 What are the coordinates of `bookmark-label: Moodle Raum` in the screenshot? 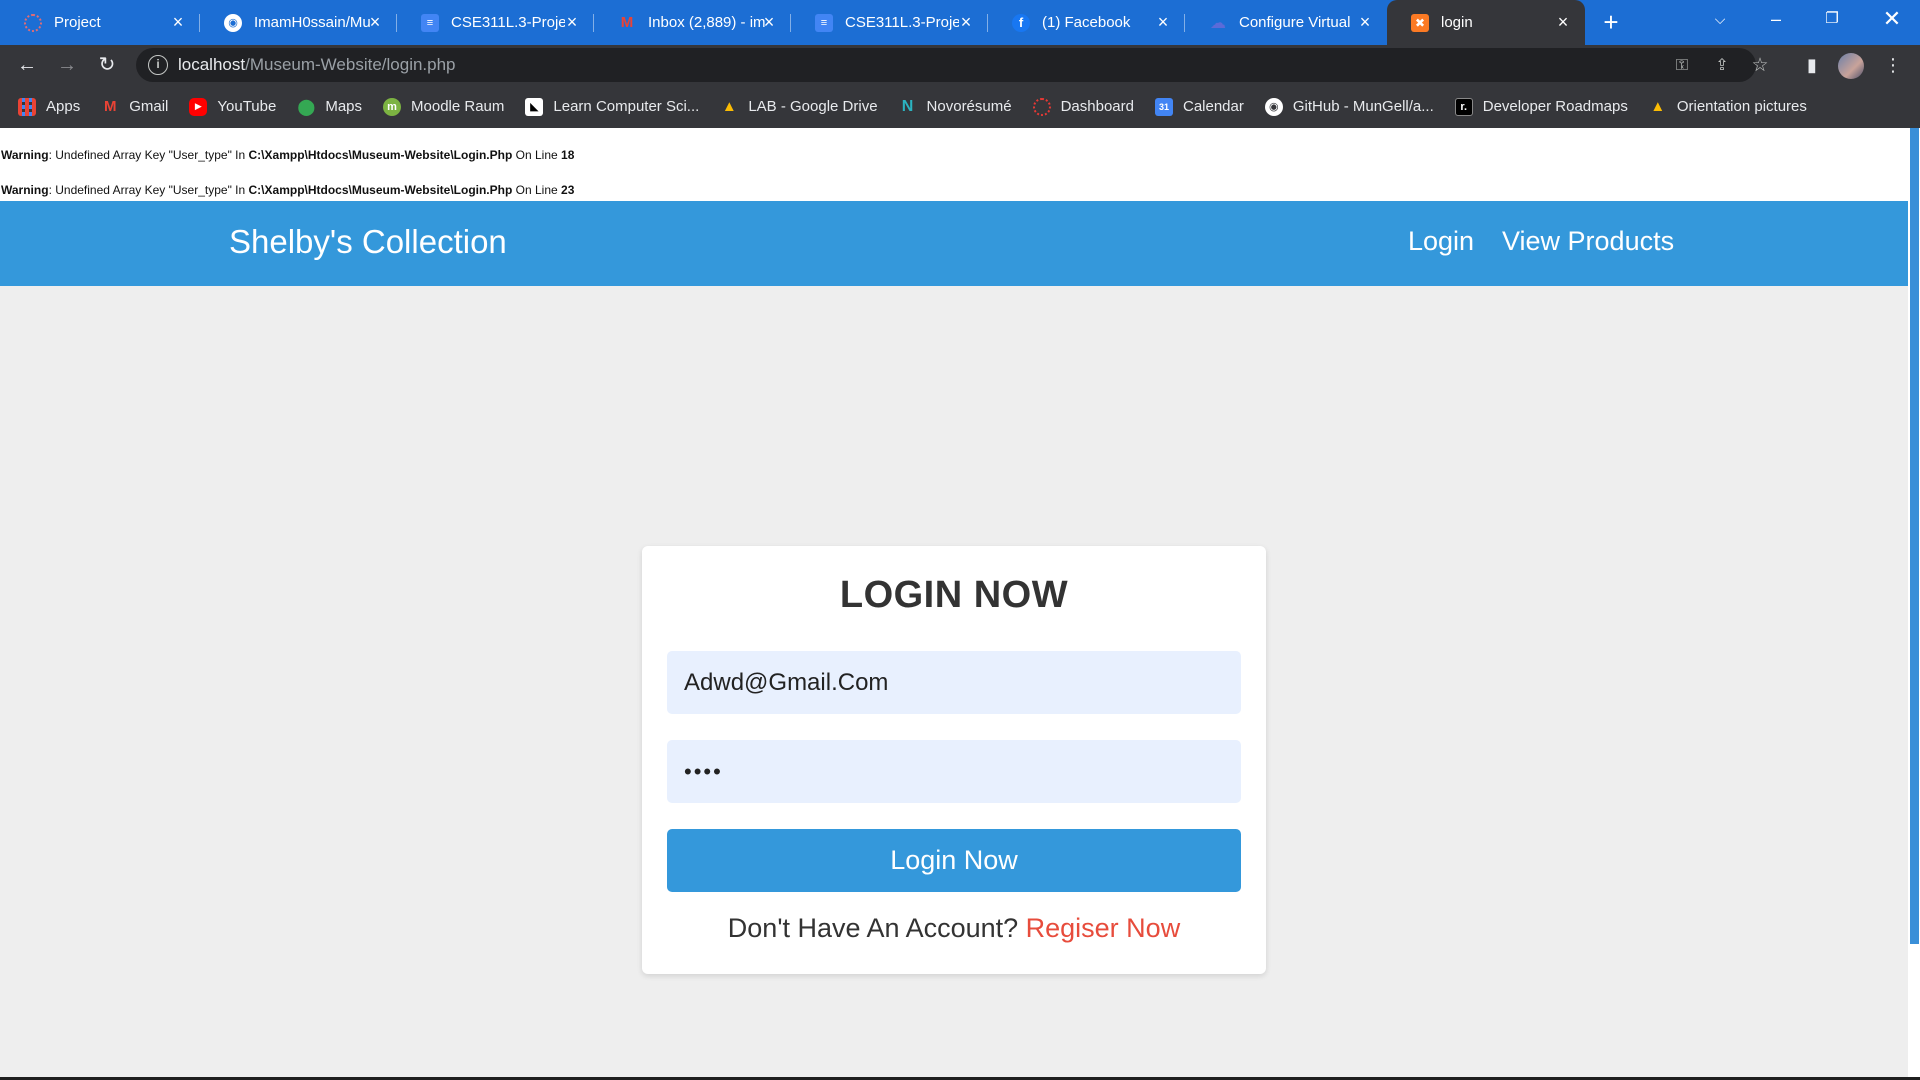 It's located at (458, 106).